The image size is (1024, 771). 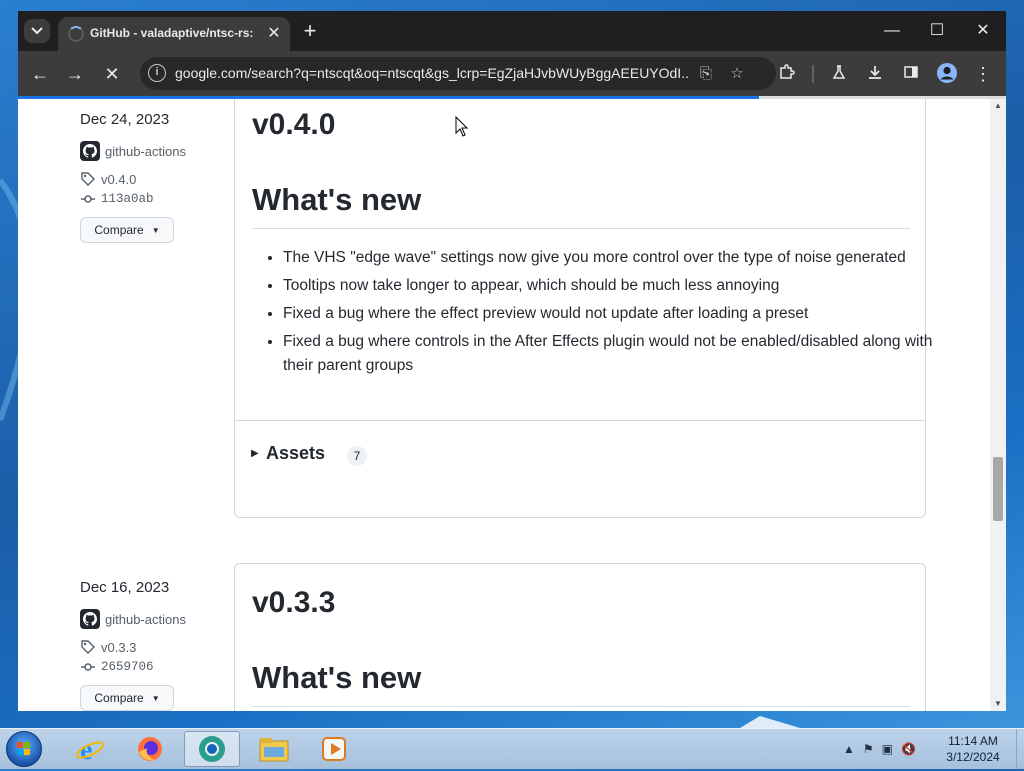 I want to click on taskbar-media-player, so click(x=334, y=749).